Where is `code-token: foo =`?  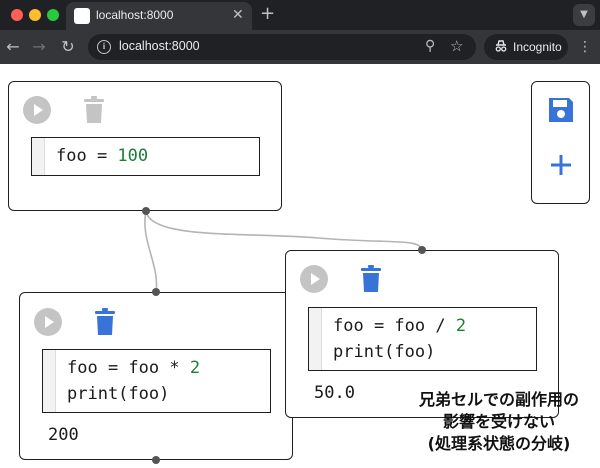 code-token: foo = is located at coordinates (87, 156).